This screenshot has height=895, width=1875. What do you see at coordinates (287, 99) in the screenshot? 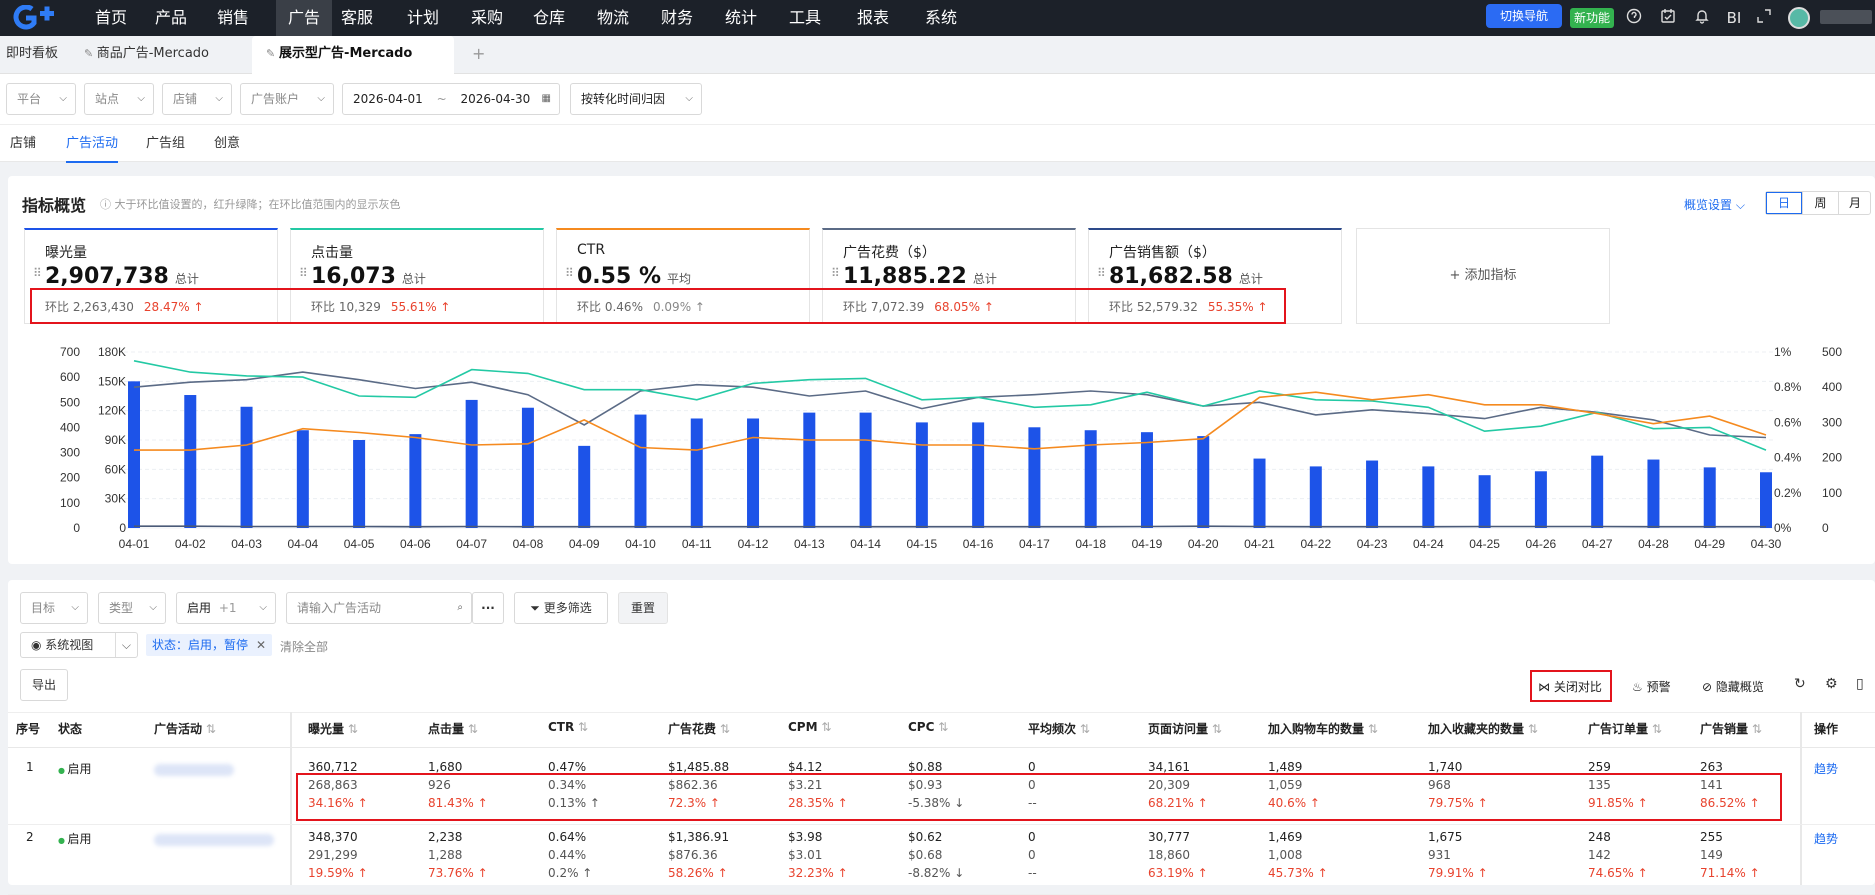
I see `ad-account-select: 广告账户⌵` at bounding box center [287, 99].